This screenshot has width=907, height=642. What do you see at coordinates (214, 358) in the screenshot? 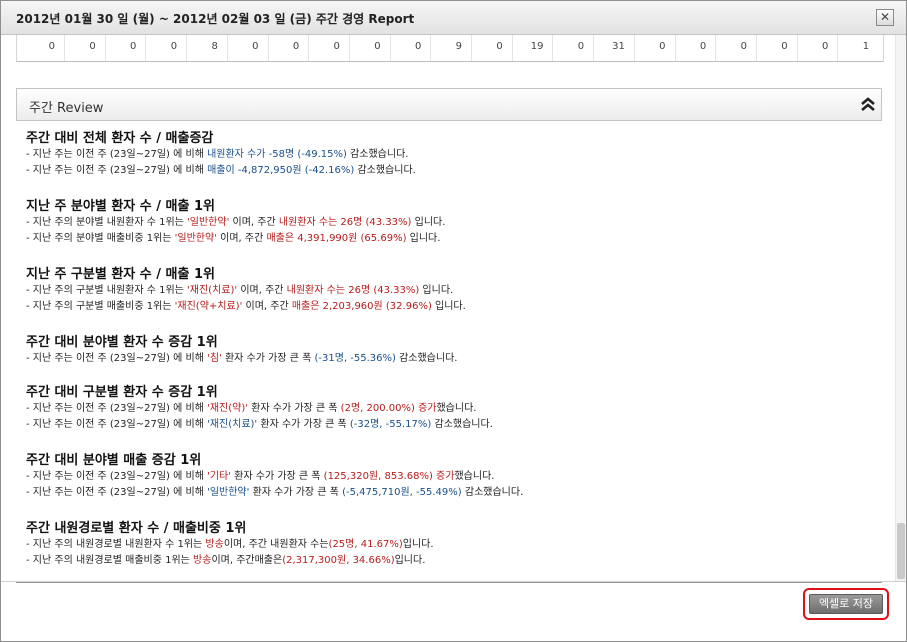
I see `highlighted-text: '침'` at bounding box center [214, 358].